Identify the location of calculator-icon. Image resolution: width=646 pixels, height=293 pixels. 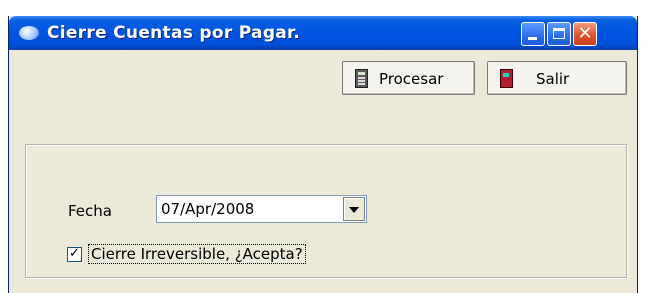
(361, 78).